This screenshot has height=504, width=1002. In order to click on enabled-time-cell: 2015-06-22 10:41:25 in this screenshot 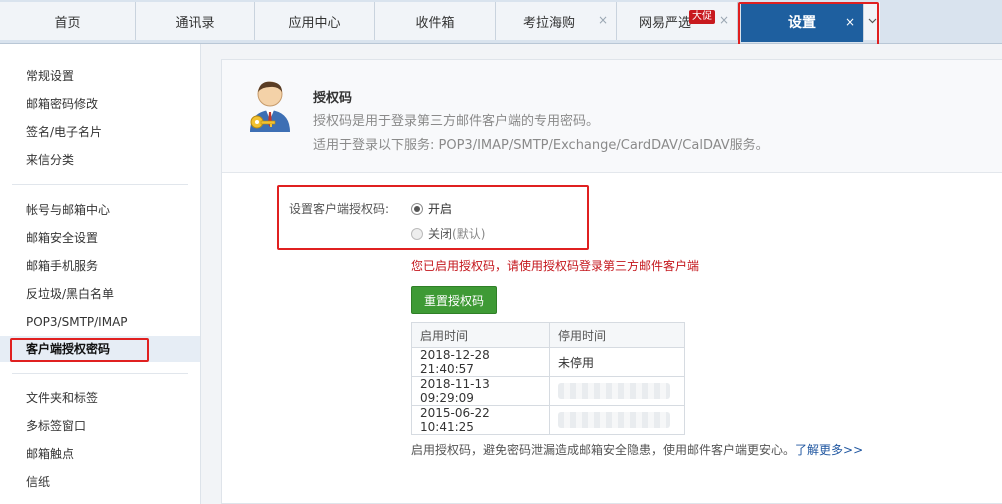, I will do `click(480, 420)`.